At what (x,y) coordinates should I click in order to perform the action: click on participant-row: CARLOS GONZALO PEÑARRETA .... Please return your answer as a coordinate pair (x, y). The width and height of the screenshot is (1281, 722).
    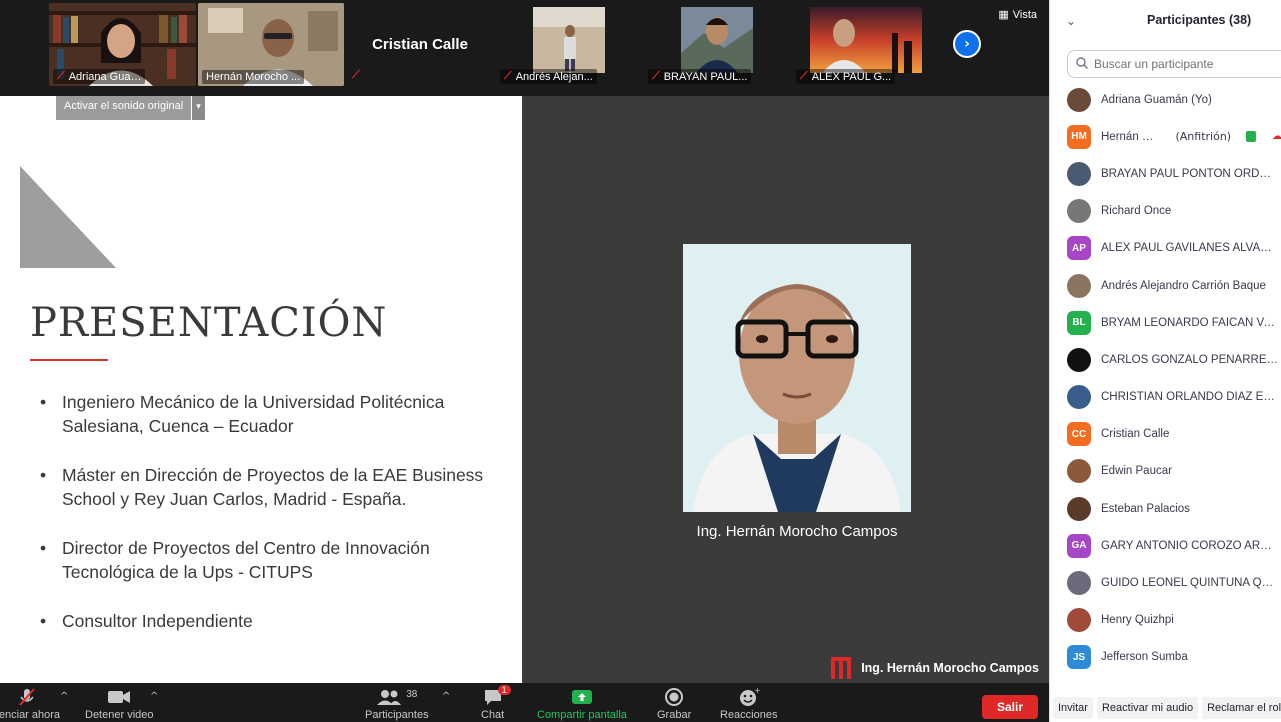
    Looking at the image, I should click on (1165, 359).